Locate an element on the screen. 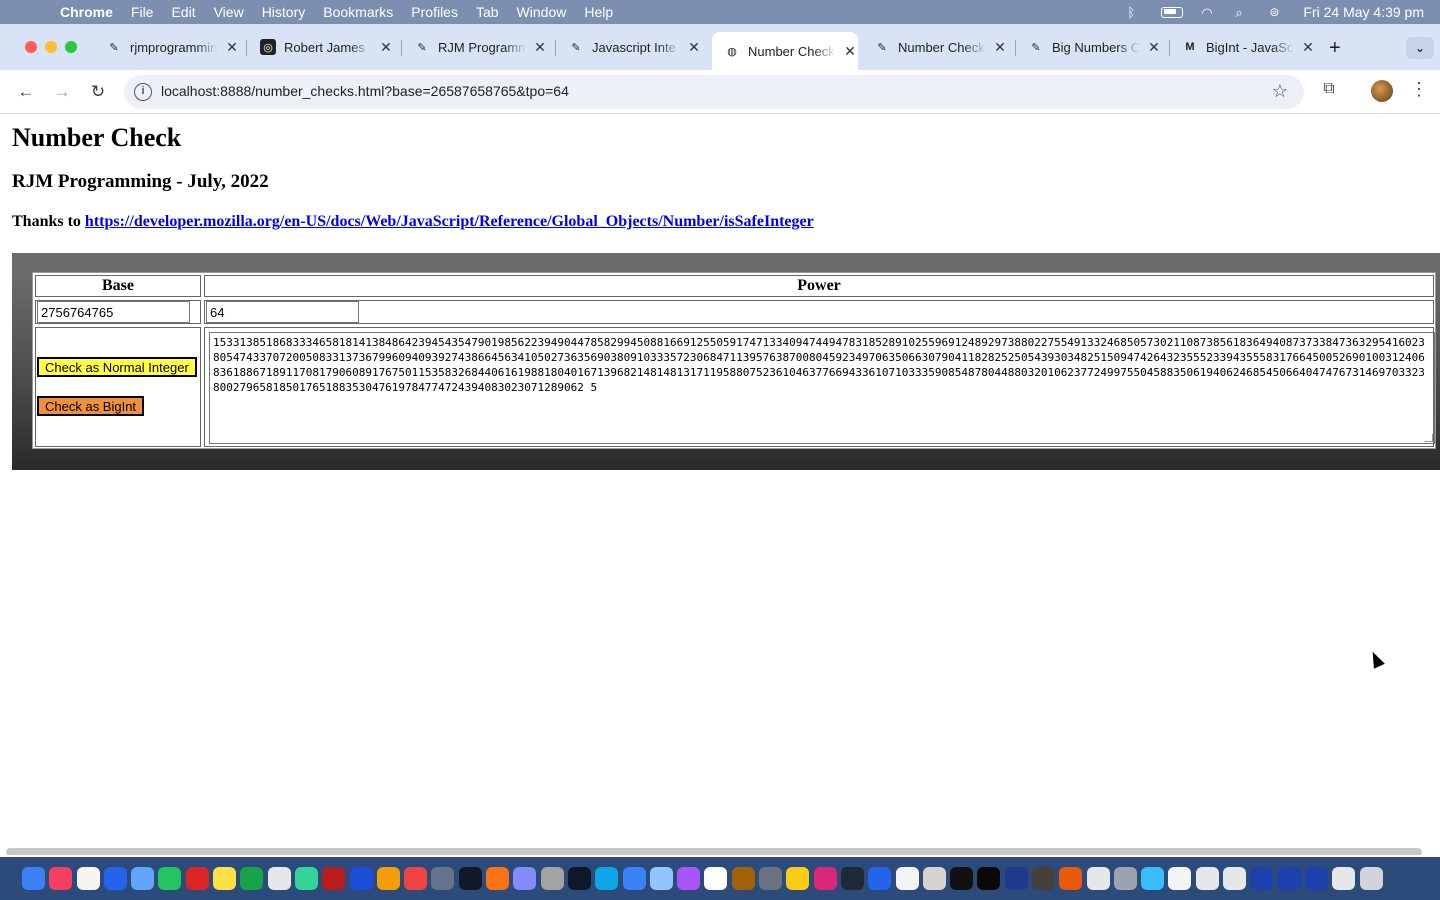 The image size is (1440, 900). tab-search-chevron-icon: ⌄ is located at coordinates (1420, 48).